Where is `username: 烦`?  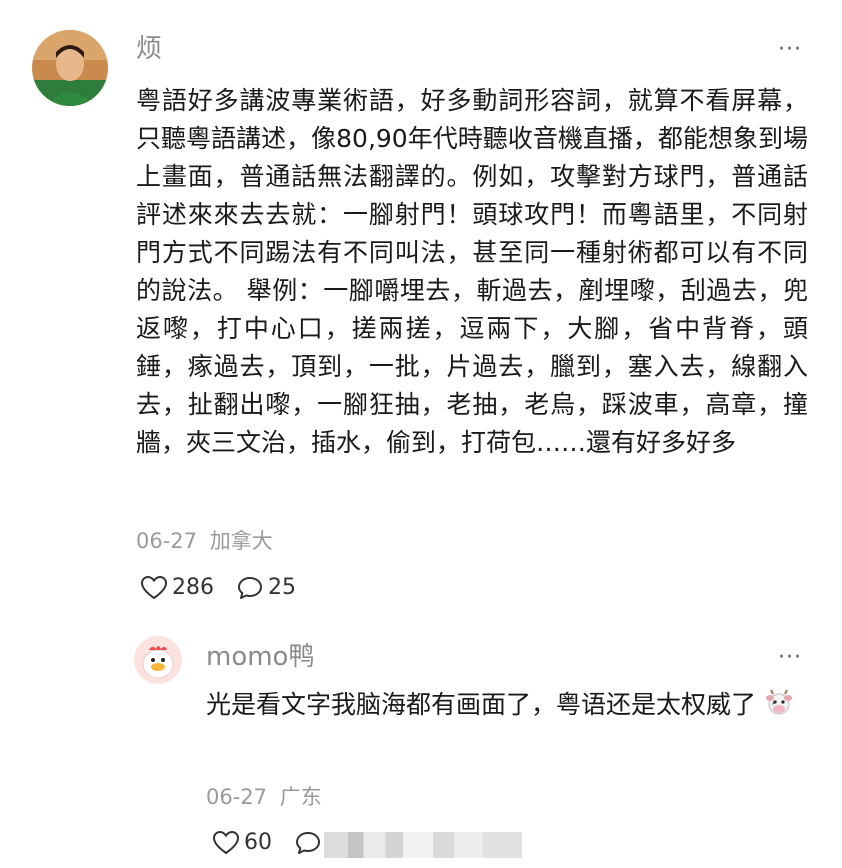 username: 烦 is located at coordinates (149, 49).